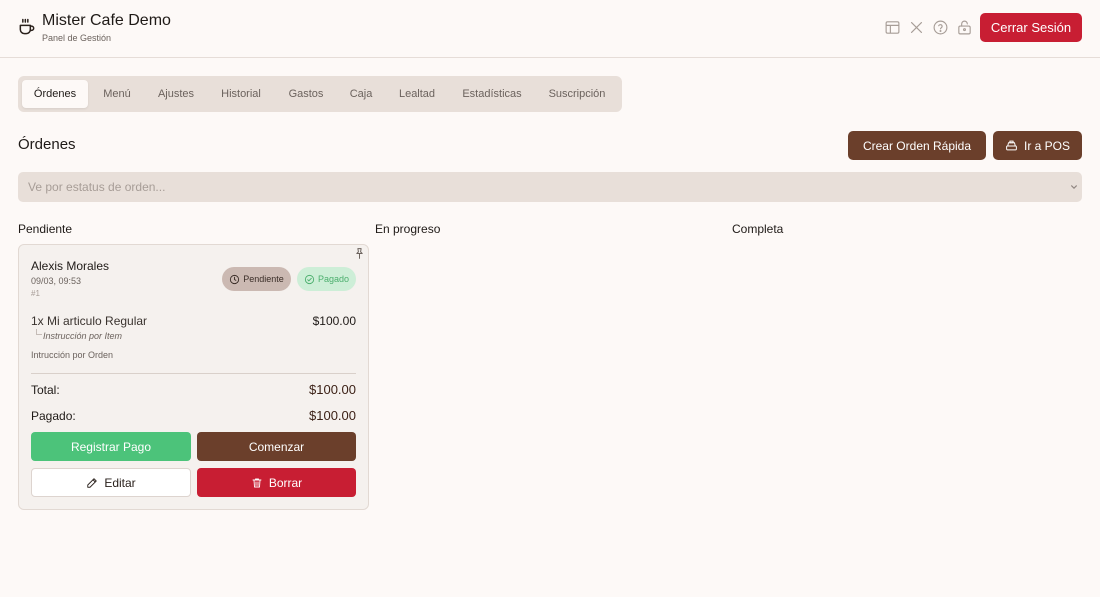 The width and height of the screenshot is (1100, 597). I want to click on lock-icon, so click(964, 27).